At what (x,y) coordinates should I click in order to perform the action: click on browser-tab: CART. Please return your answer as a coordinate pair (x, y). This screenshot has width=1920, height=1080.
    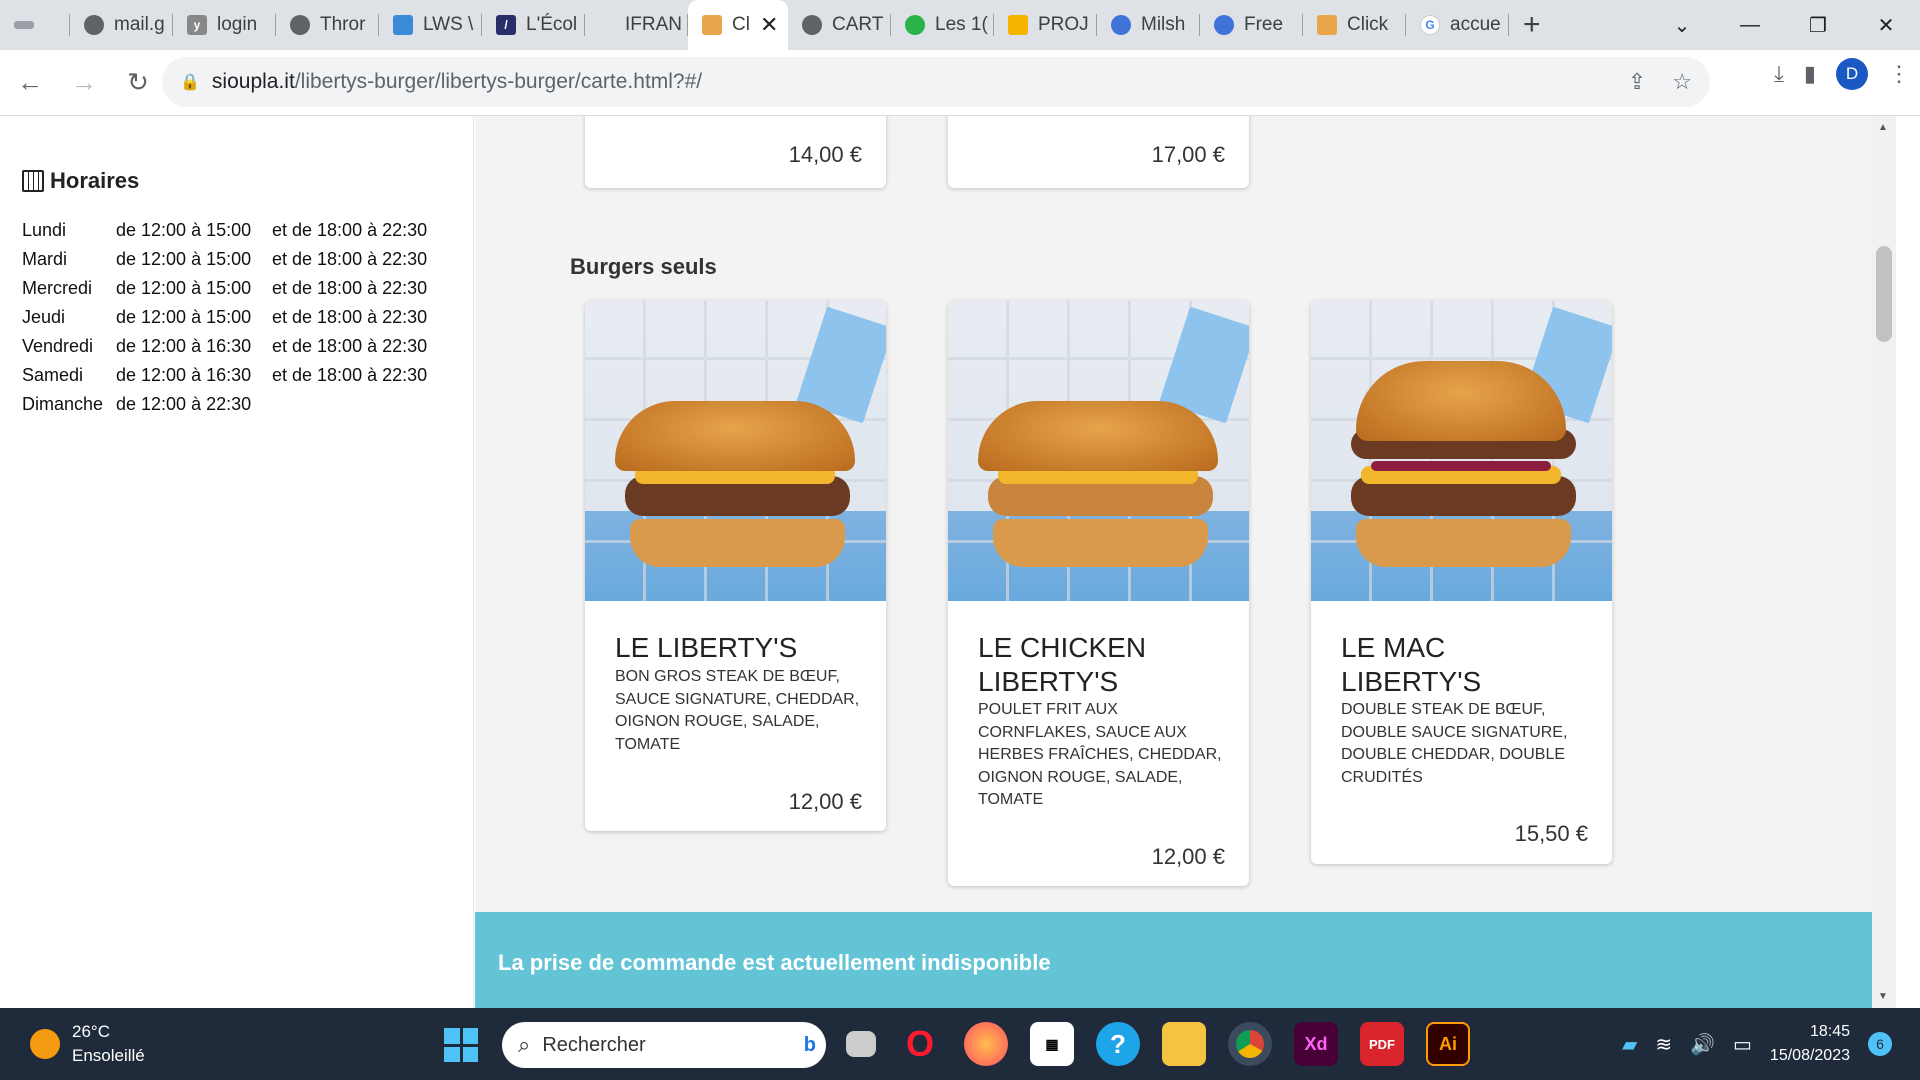
    Looking at the image, I should click on (839, 25).